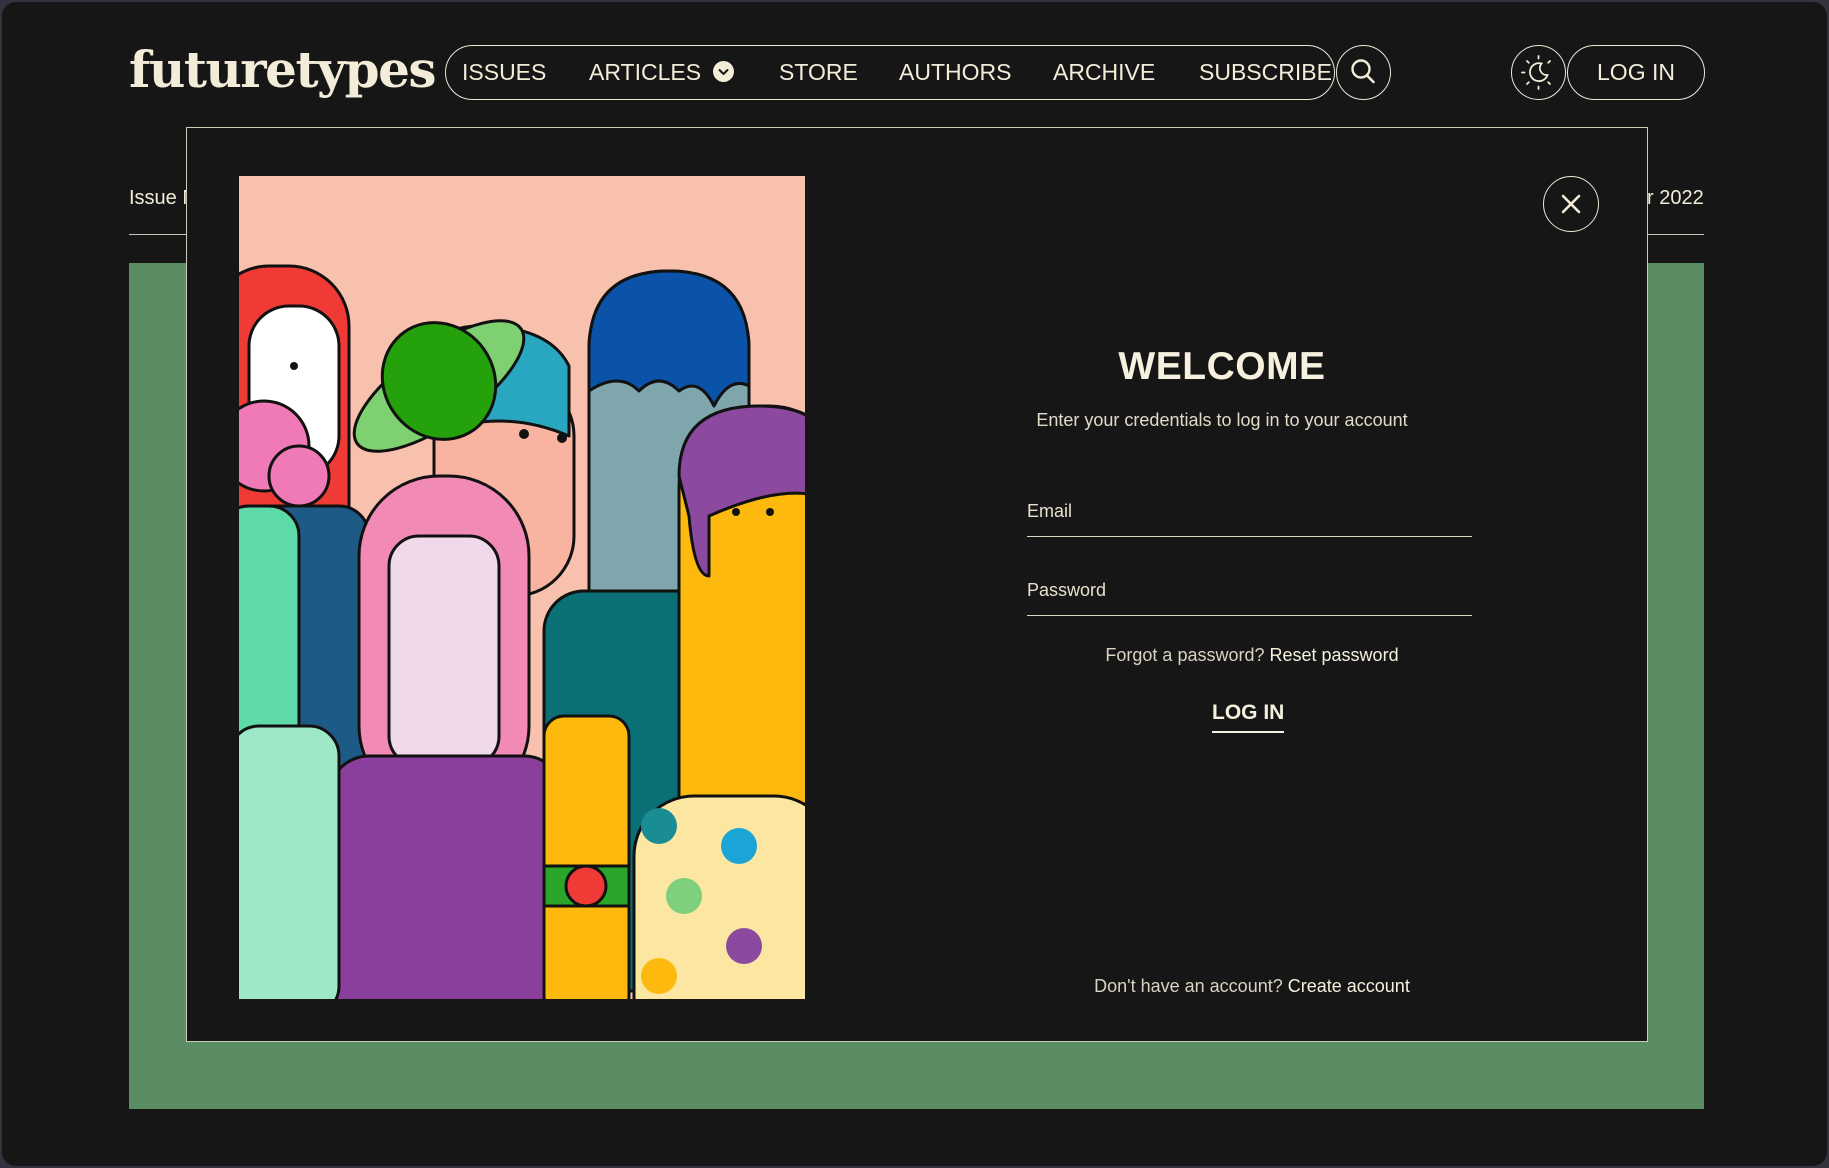 The height and width of the screenshot is (1168, 1829). Describe the element at coordinates (1334, 655) in the screenshot. I see `reset-password-link: Reset password` at that location.